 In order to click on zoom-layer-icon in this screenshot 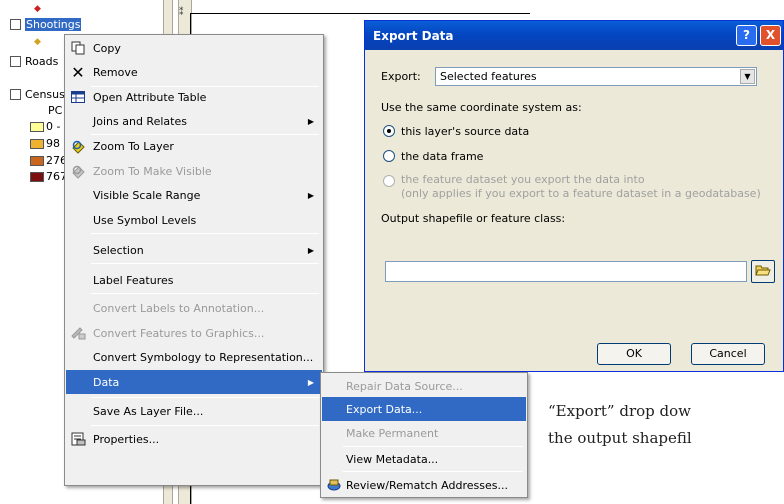, I will do `click(78, 146)`.